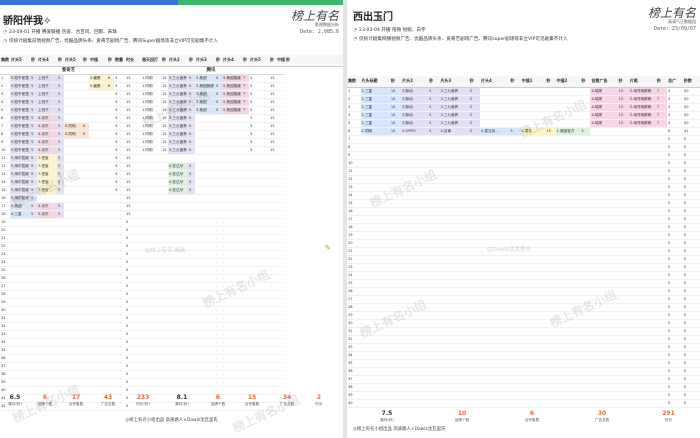  What do you see at coordinates (60, 32) in the screenshot?
I see `meta-line-1: ◔ 23-09-01 开播 腾爱联播 热爱、合百问、回雨、朱珠` at bounding box center [60, 32].